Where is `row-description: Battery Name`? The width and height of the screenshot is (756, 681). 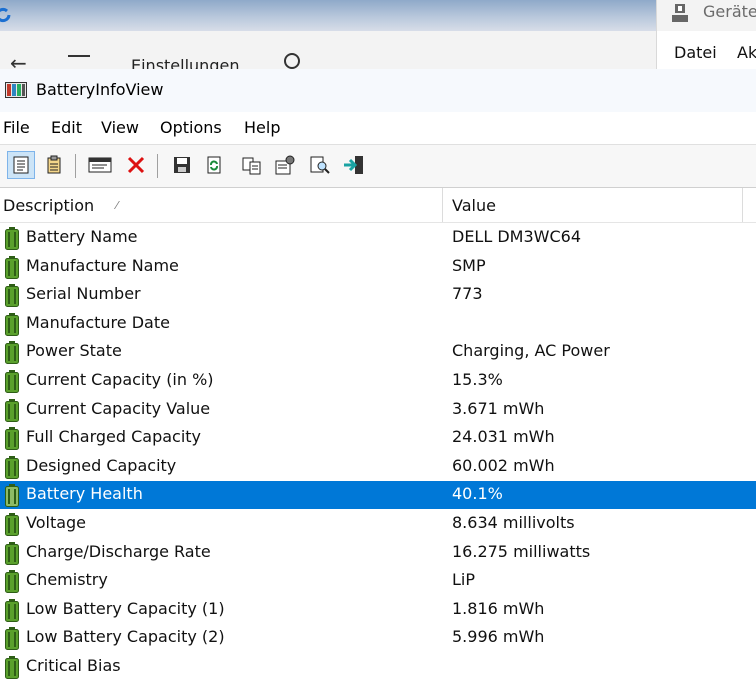
row-description: Battery Name is located at coordinates (82, 236).